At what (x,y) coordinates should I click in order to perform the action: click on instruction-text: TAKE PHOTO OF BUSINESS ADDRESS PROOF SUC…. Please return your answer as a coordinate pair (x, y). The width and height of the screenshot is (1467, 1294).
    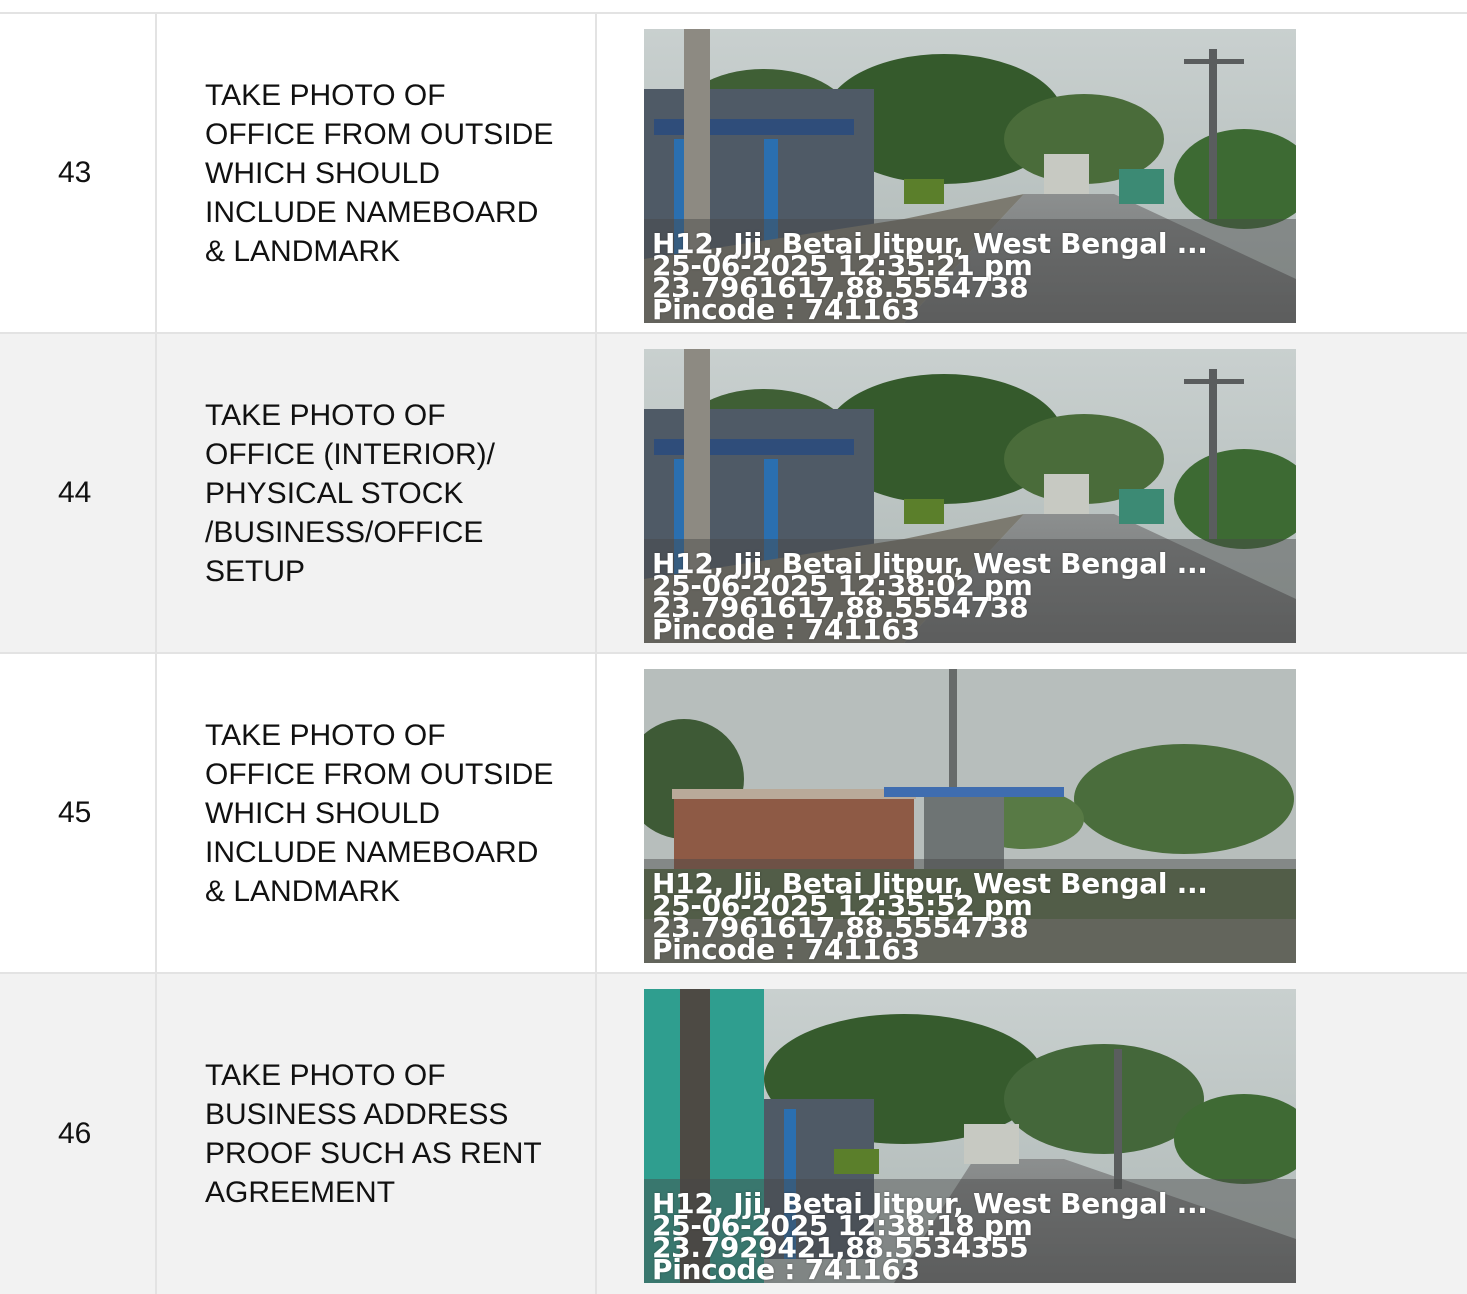
    Looking at the image, I should click on (377, 1134).